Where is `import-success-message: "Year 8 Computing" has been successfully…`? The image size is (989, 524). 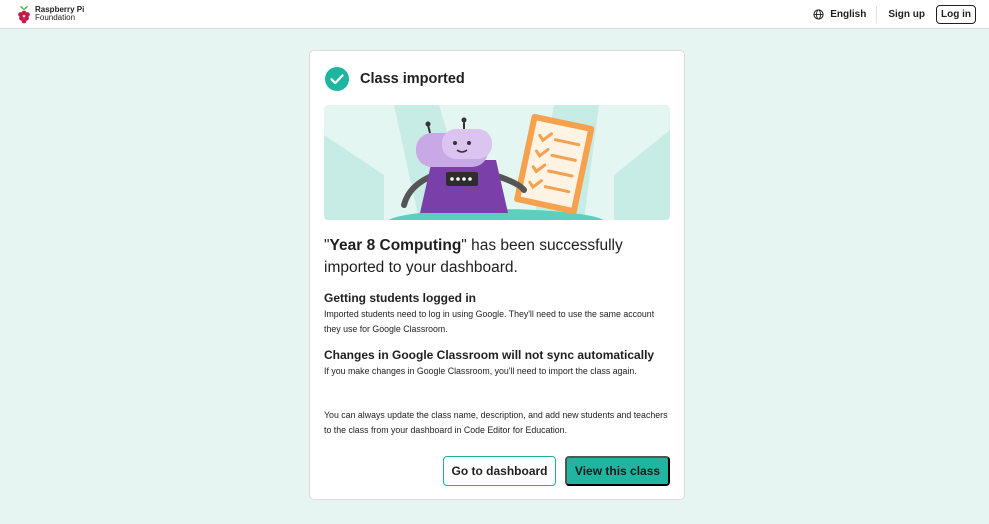
import-success-message: "Year 8 Computing" has been successfully… is located at coordinates (489, 257).